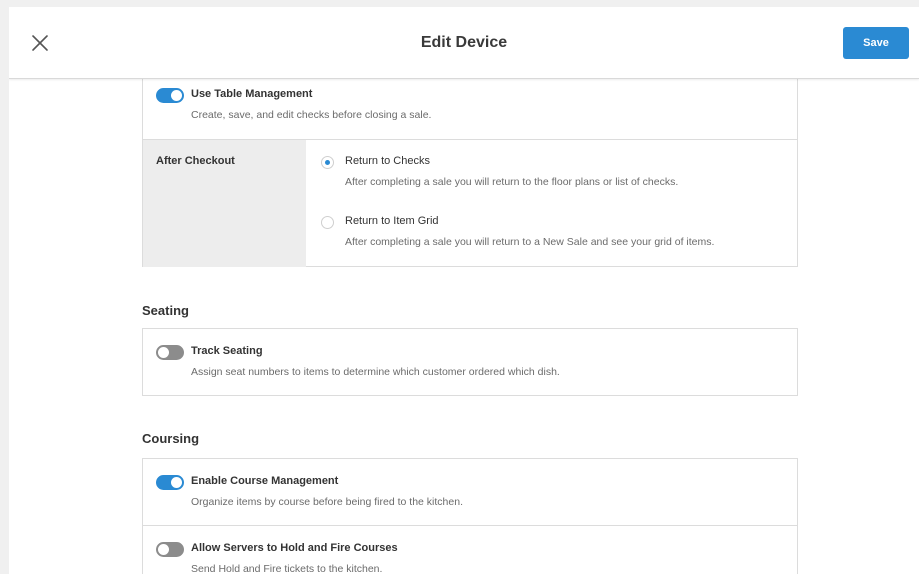 Image resolution: width=919 pixels, height=574 pixels. What do you see at coordinates (327, 222) in the screenshot?
I see `return-to-item-grid-radio` at bounding box center [327, 222].